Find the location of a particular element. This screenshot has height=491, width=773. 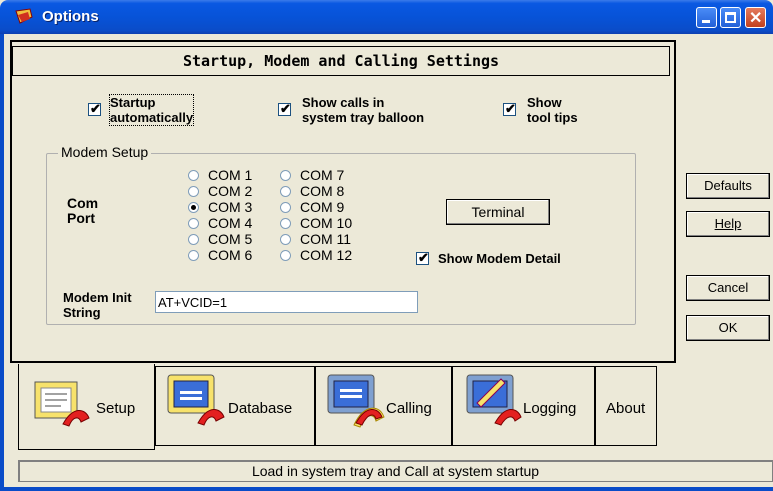

show-balloon-label-line2: system tray balloon is located at coordinates (363, 117).